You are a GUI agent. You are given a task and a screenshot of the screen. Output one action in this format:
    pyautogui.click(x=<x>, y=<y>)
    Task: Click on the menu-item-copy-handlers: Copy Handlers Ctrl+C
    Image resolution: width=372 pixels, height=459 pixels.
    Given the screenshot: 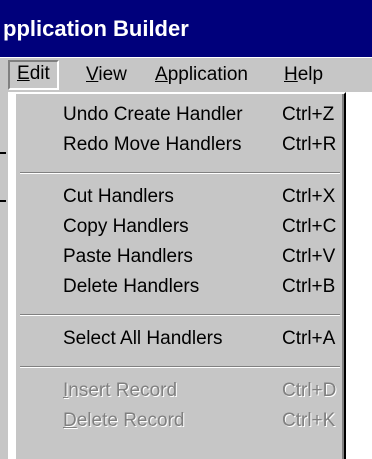 What is the action you would take?
    pyautogui.click(x=179, y=227)
    